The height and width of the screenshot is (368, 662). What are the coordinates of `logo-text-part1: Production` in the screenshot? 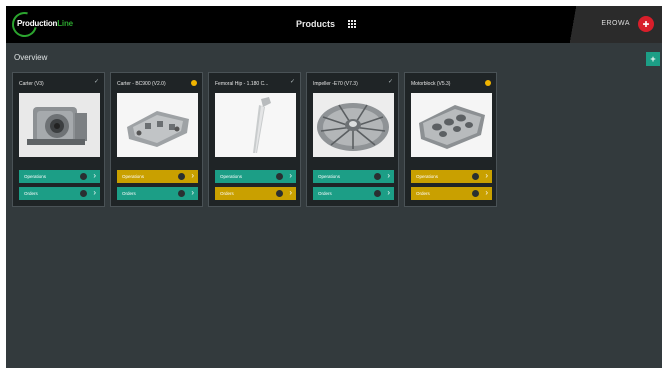 It's located at (37, 23).